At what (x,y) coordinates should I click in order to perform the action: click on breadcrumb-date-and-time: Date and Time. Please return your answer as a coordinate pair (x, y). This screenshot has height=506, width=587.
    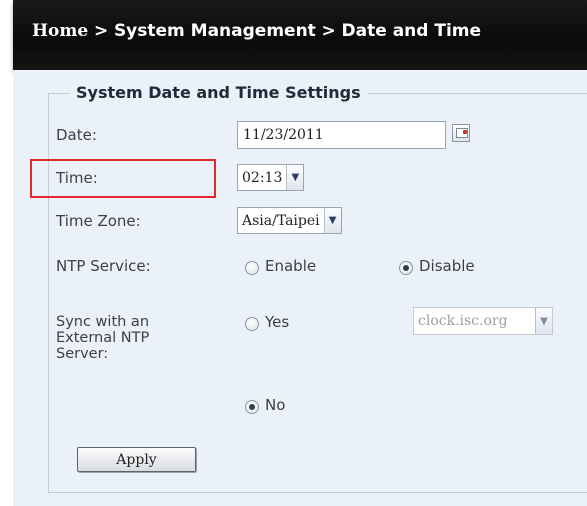
    Looking at the image, I should click on (411, 31).